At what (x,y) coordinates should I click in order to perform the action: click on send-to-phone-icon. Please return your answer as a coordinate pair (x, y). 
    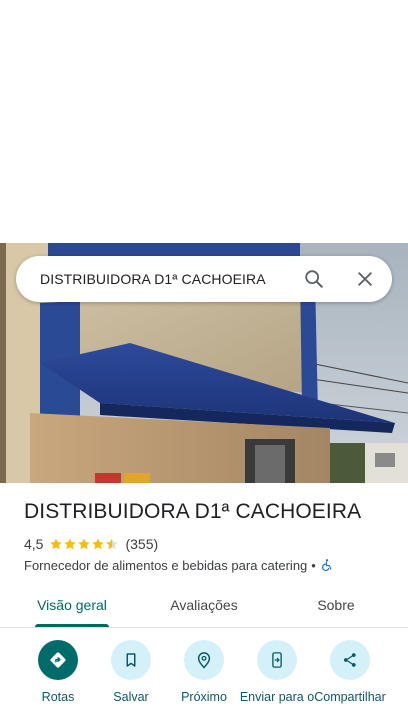
    Looking at the image, I should click on (277, 660).